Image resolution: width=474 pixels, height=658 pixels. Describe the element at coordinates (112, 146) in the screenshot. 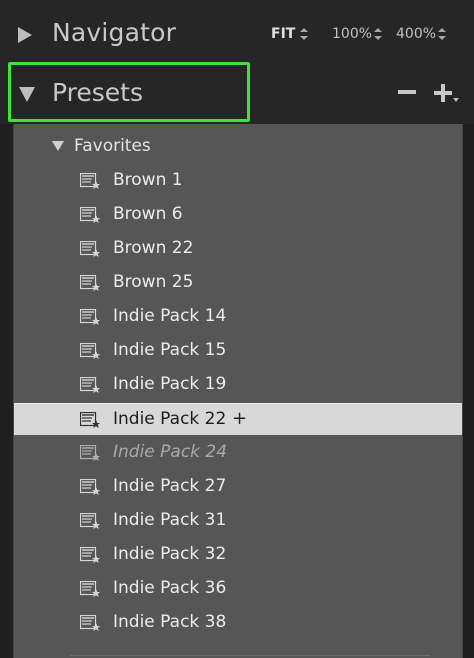

I see `folder-label: Favorites` at that location.